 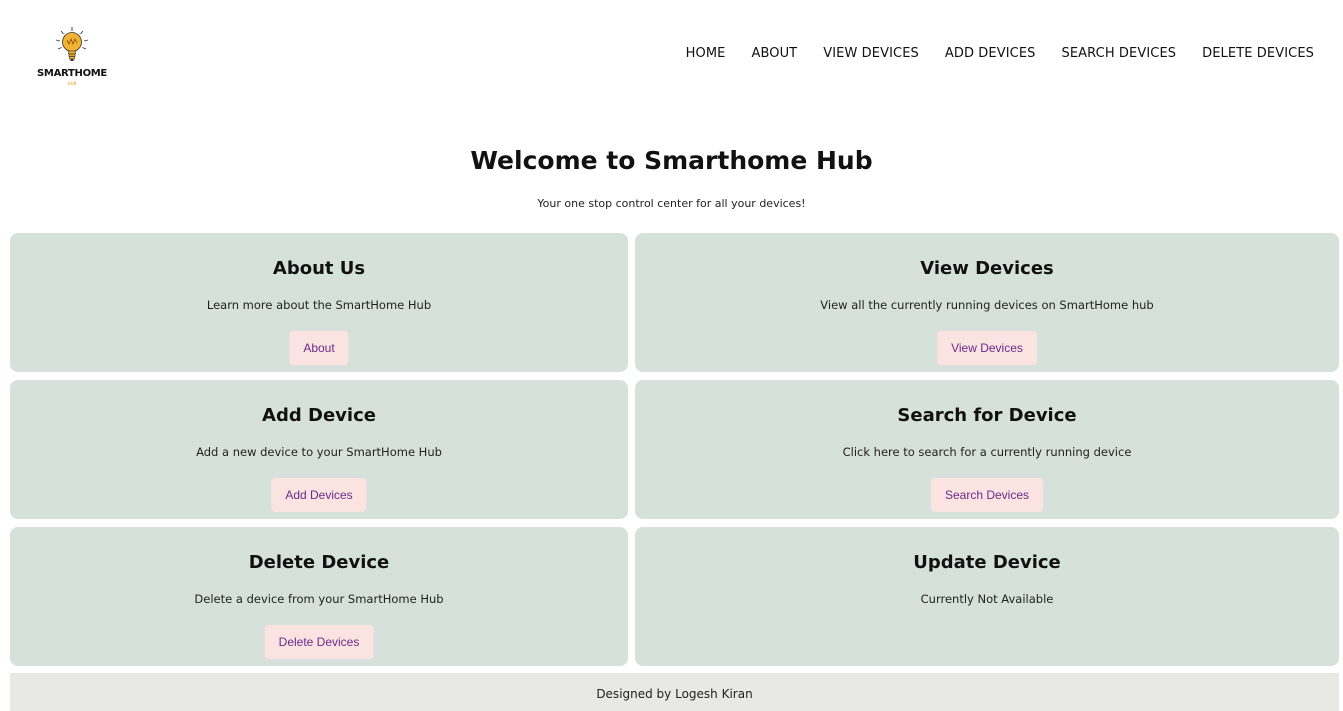 I want to click on card-title: Search for Device, so click(x=987, y=415).